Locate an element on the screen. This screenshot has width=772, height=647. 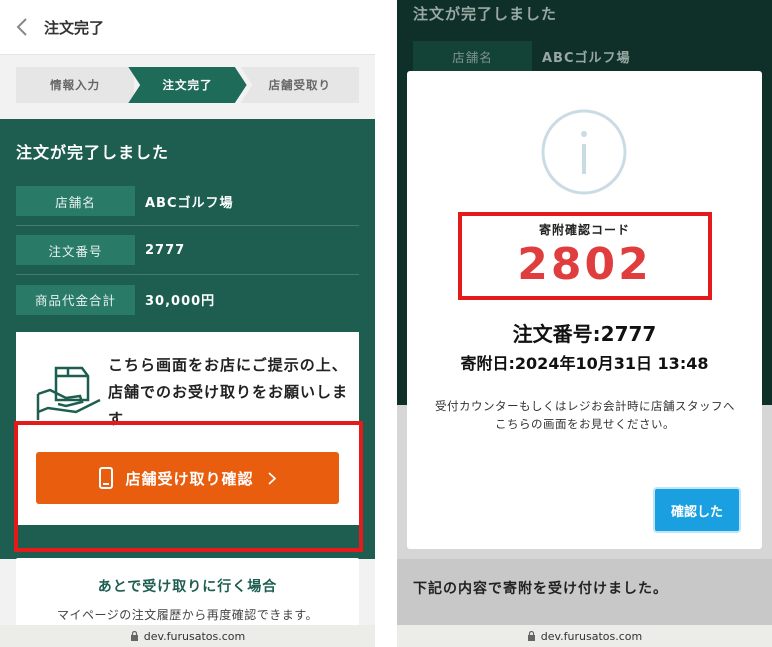
info-value: 2777 is located at coordinates (165, 250).